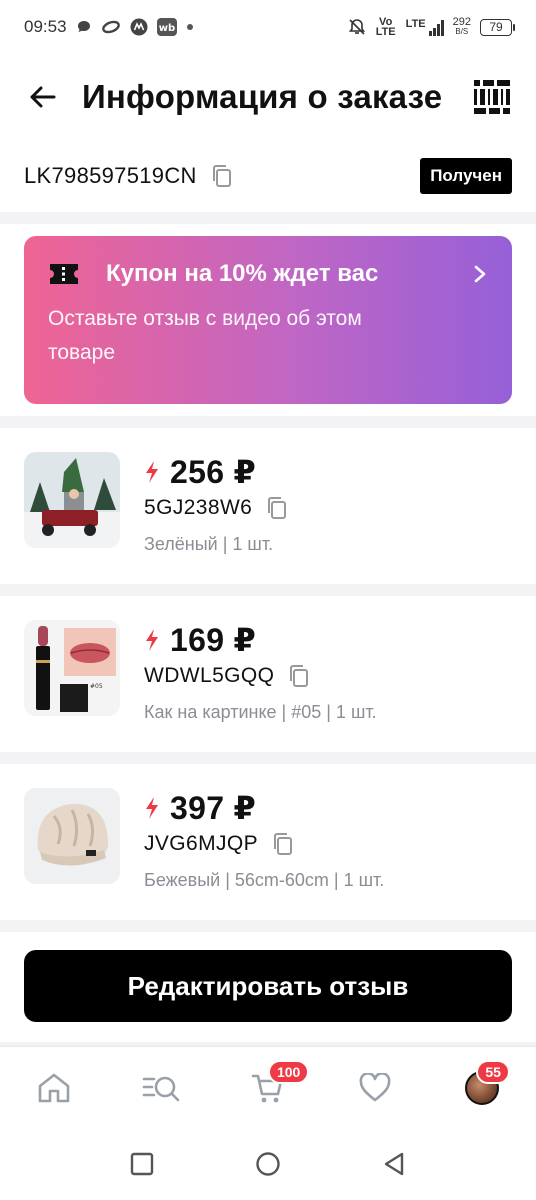  What do you see at coordinates (466, 176) in the screenshot?
I see `status-badge: Получен` at bounding box center [466, 176].